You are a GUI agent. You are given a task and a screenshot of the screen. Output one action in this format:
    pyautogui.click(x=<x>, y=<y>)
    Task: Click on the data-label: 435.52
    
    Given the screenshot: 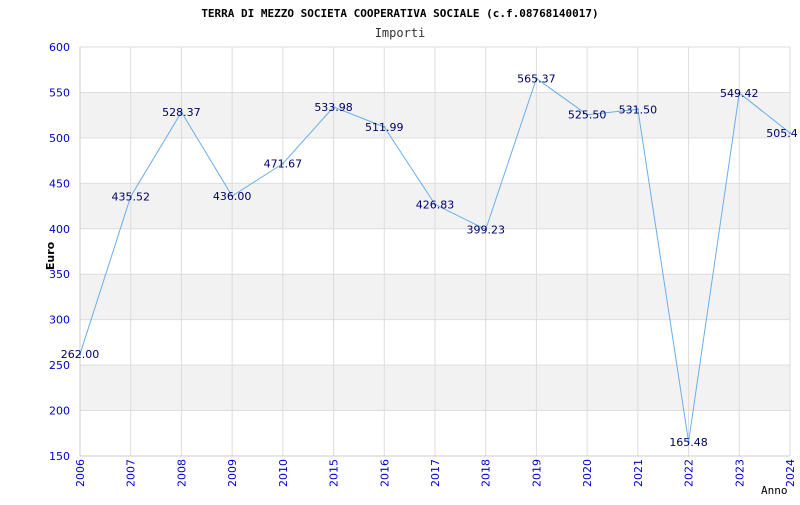 What is the action you would take?
    pyautogui.click(x=130, y=196)
    